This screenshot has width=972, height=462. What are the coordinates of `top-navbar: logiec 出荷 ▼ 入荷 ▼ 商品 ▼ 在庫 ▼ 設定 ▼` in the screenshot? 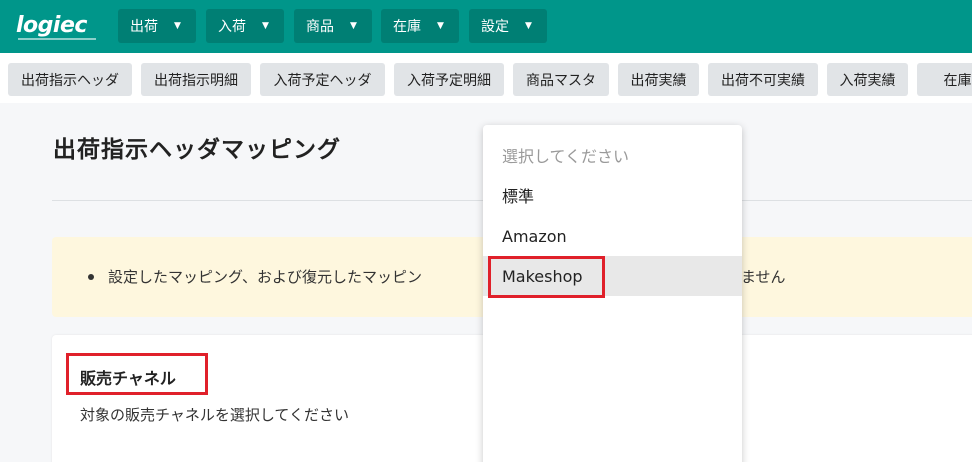 It's located at (486, 26).